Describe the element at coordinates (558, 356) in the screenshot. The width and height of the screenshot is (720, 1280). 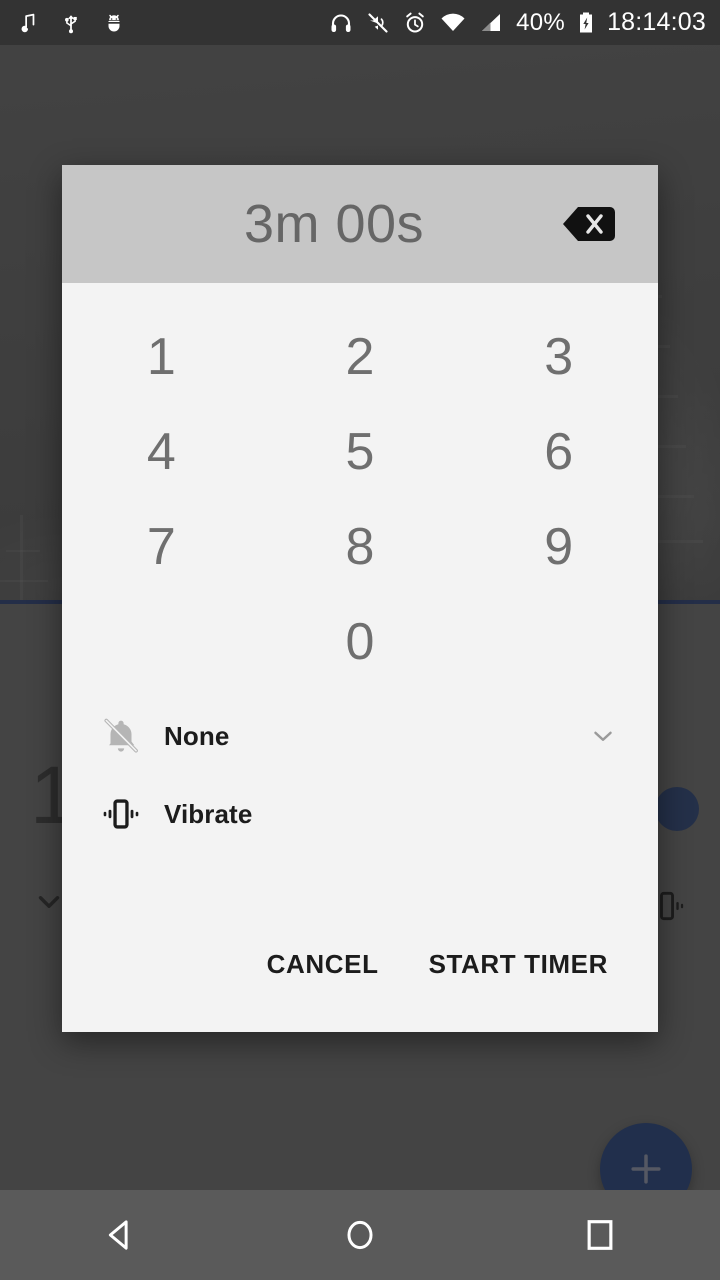
I see `key-3: 3` at that location.